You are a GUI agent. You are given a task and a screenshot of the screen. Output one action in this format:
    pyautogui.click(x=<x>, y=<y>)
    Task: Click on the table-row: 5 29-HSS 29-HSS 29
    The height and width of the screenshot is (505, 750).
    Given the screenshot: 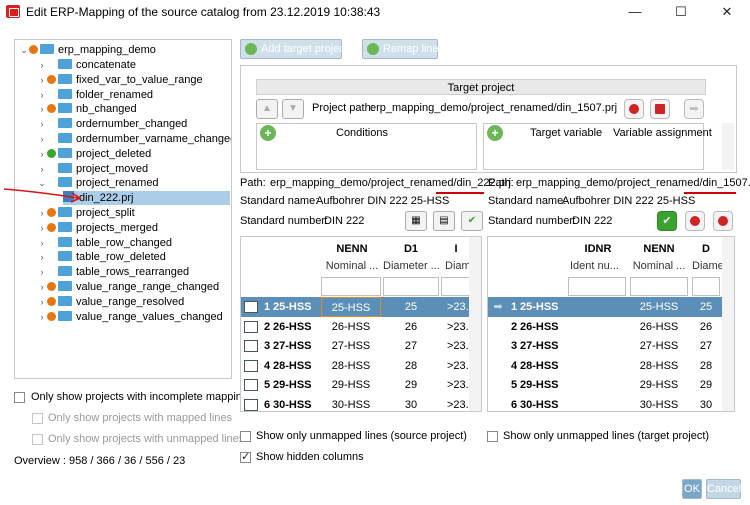 What is the action you would take?
    pyautogui.click(x=611, y=385)
    